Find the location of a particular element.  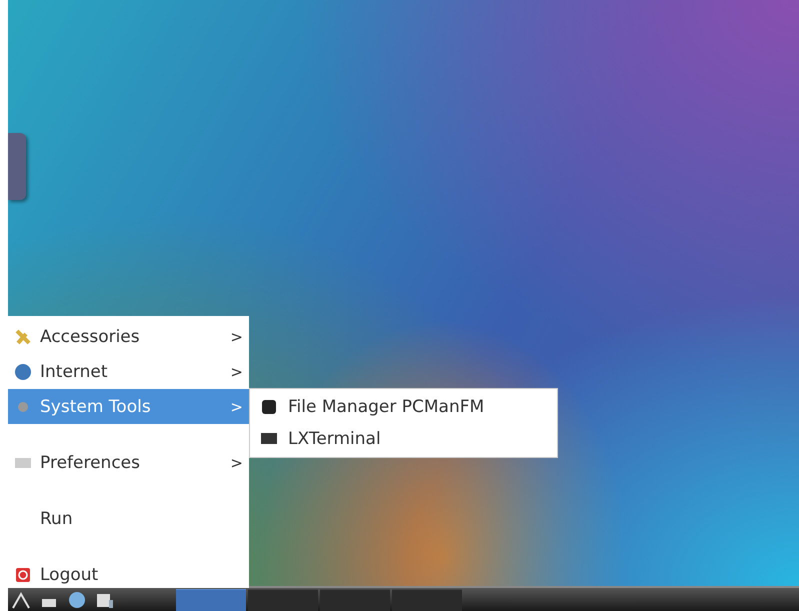

menu-item: Run is located at coordinates (128, 518).